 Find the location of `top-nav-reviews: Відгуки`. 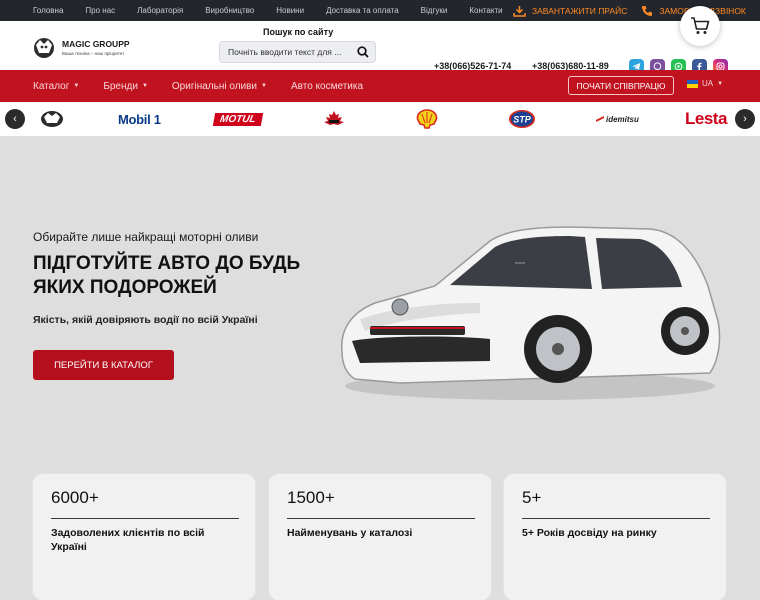

top-nav-reviews: Відгуки is located at coordinates (434, 10).